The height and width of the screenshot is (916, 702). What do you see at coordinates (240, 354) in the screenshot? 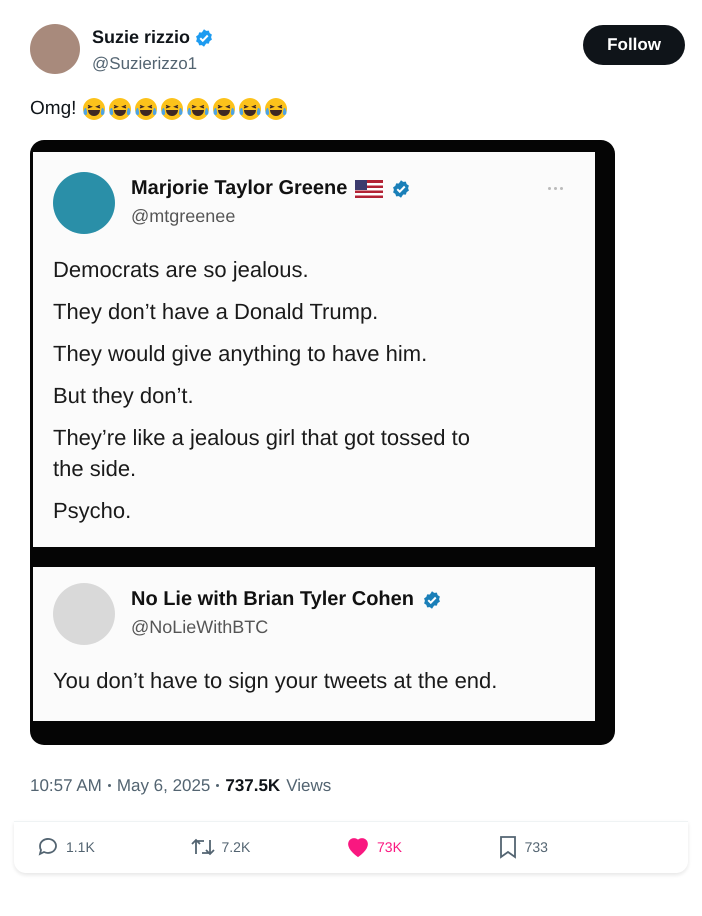
I see `tweet-text-line: They would give anything to have him.` at bounding box center [240, 354].